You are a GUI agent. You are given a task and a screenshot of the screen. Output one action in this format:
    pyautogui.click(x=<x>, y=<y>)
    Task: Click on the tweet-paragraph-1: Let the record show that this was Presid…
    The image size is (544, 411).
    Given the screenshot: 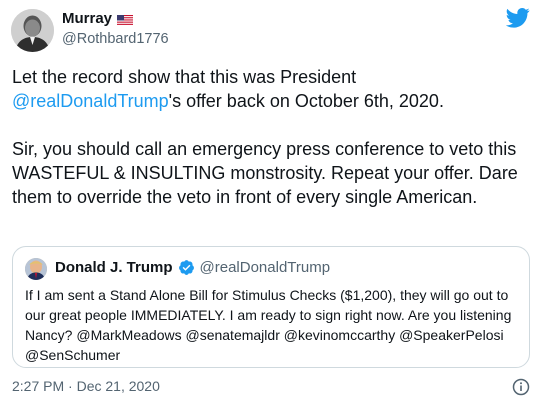 What is the action you would take?
    pyautogui.click(x=272, y=89)
    